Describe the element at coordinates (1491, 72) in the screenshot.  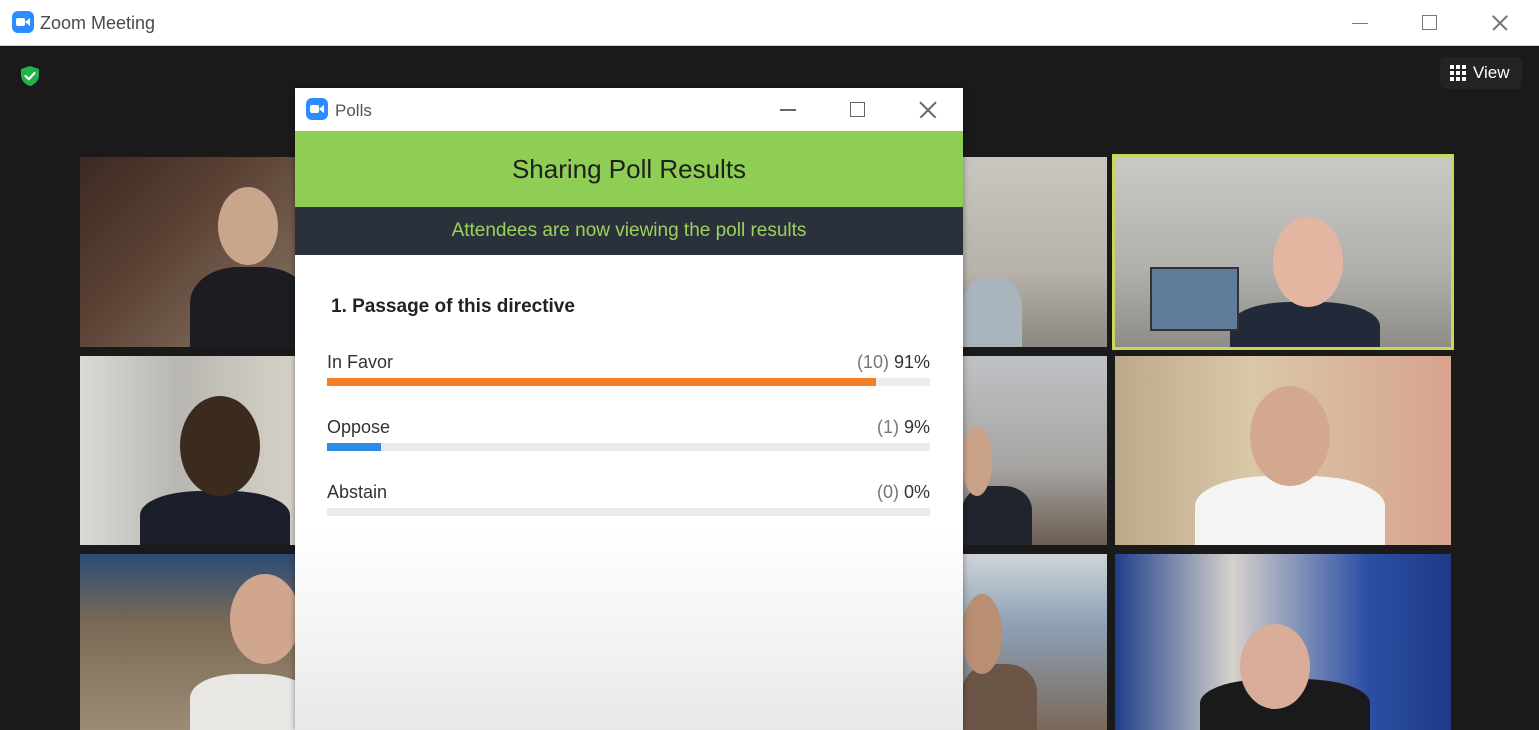
I see `view-button-label: View` at that location.